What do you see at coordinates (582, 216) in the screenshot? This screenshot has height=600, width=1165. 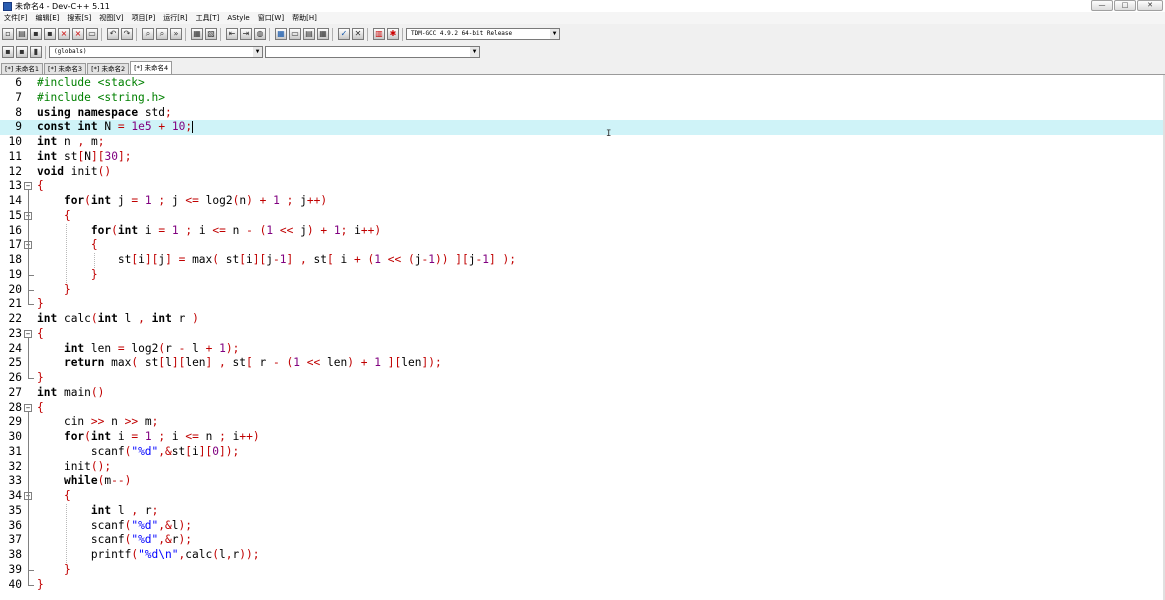 I see `code-line: 15 {−` at bounding box center [582, 216].